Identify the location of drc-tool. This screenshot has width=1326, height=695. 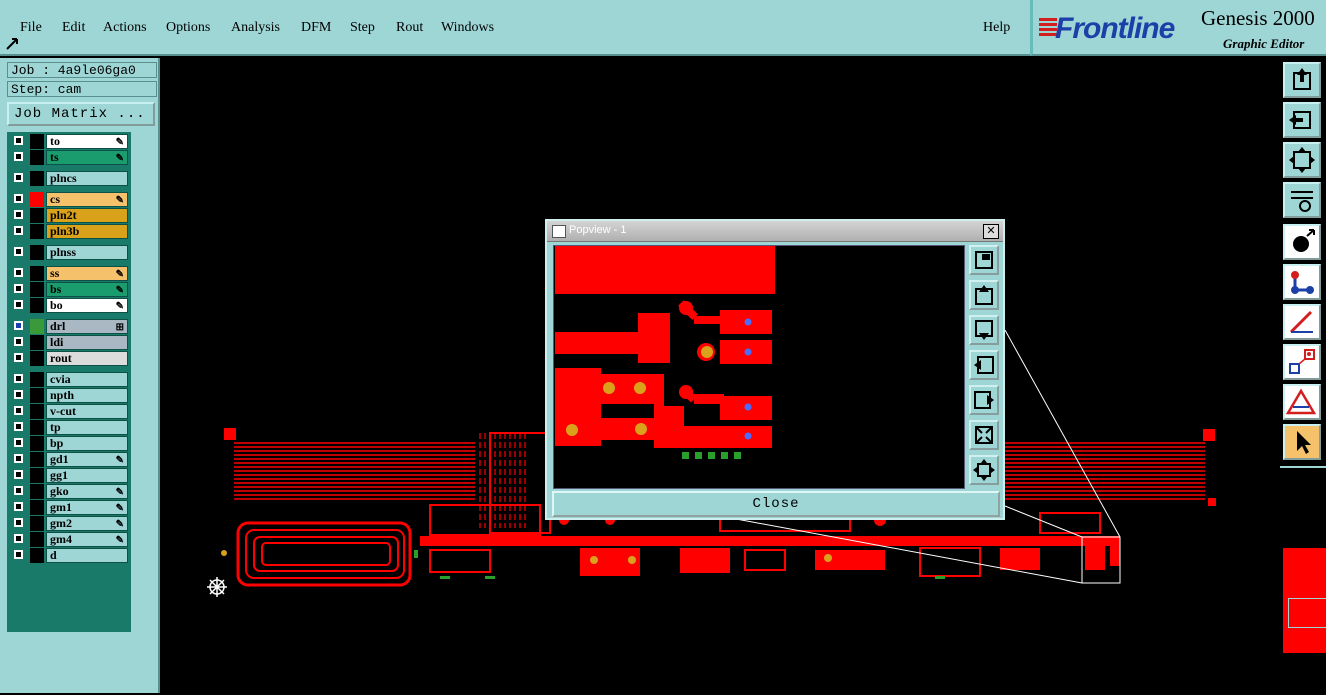
(1302, 402).